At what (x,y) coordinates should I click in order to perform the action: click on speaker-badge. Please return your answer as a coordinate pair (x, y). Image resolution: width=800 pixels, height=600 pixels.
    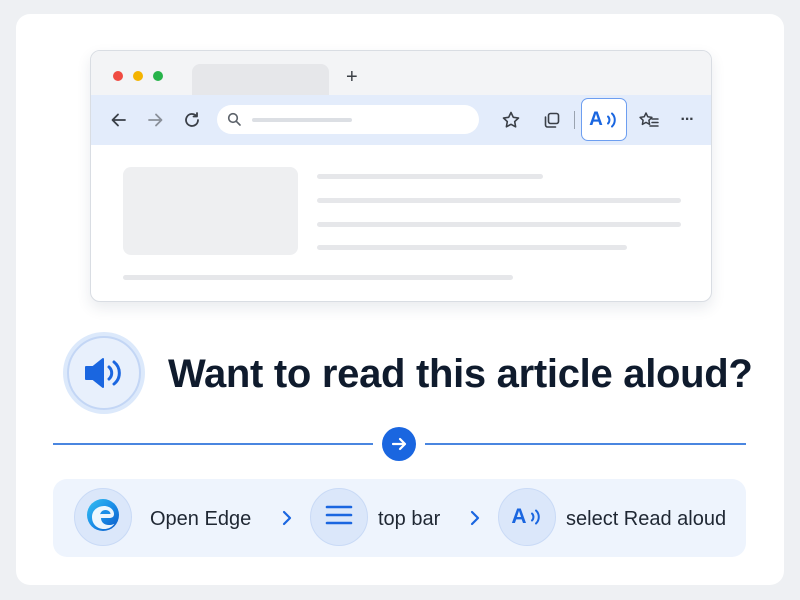
    Looking at the image, I should click on (104, 373).